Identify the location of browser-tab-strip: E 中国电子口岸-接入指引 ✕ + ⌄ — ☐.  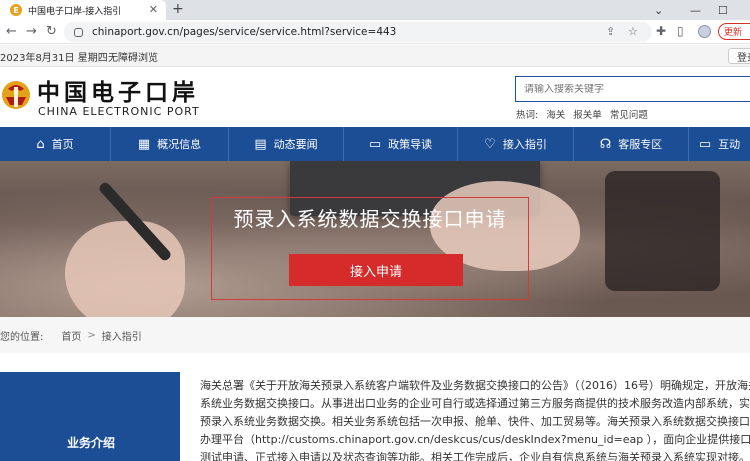
(375, 10).